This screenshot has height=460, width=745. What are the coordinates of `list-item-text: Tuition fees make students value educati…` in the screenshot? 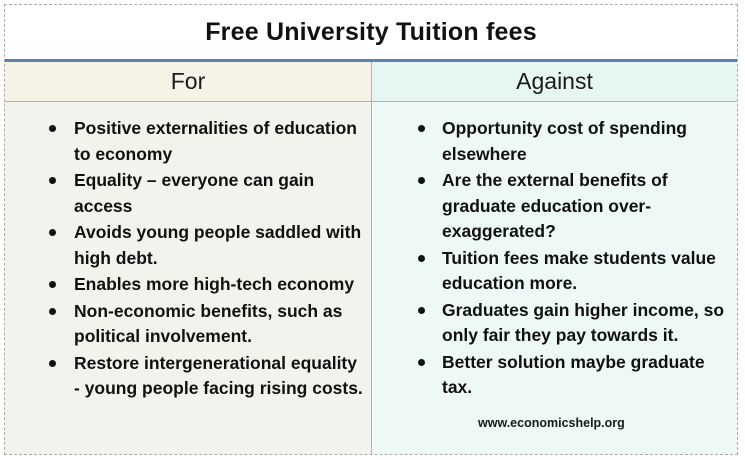 It's located at (579, 270).